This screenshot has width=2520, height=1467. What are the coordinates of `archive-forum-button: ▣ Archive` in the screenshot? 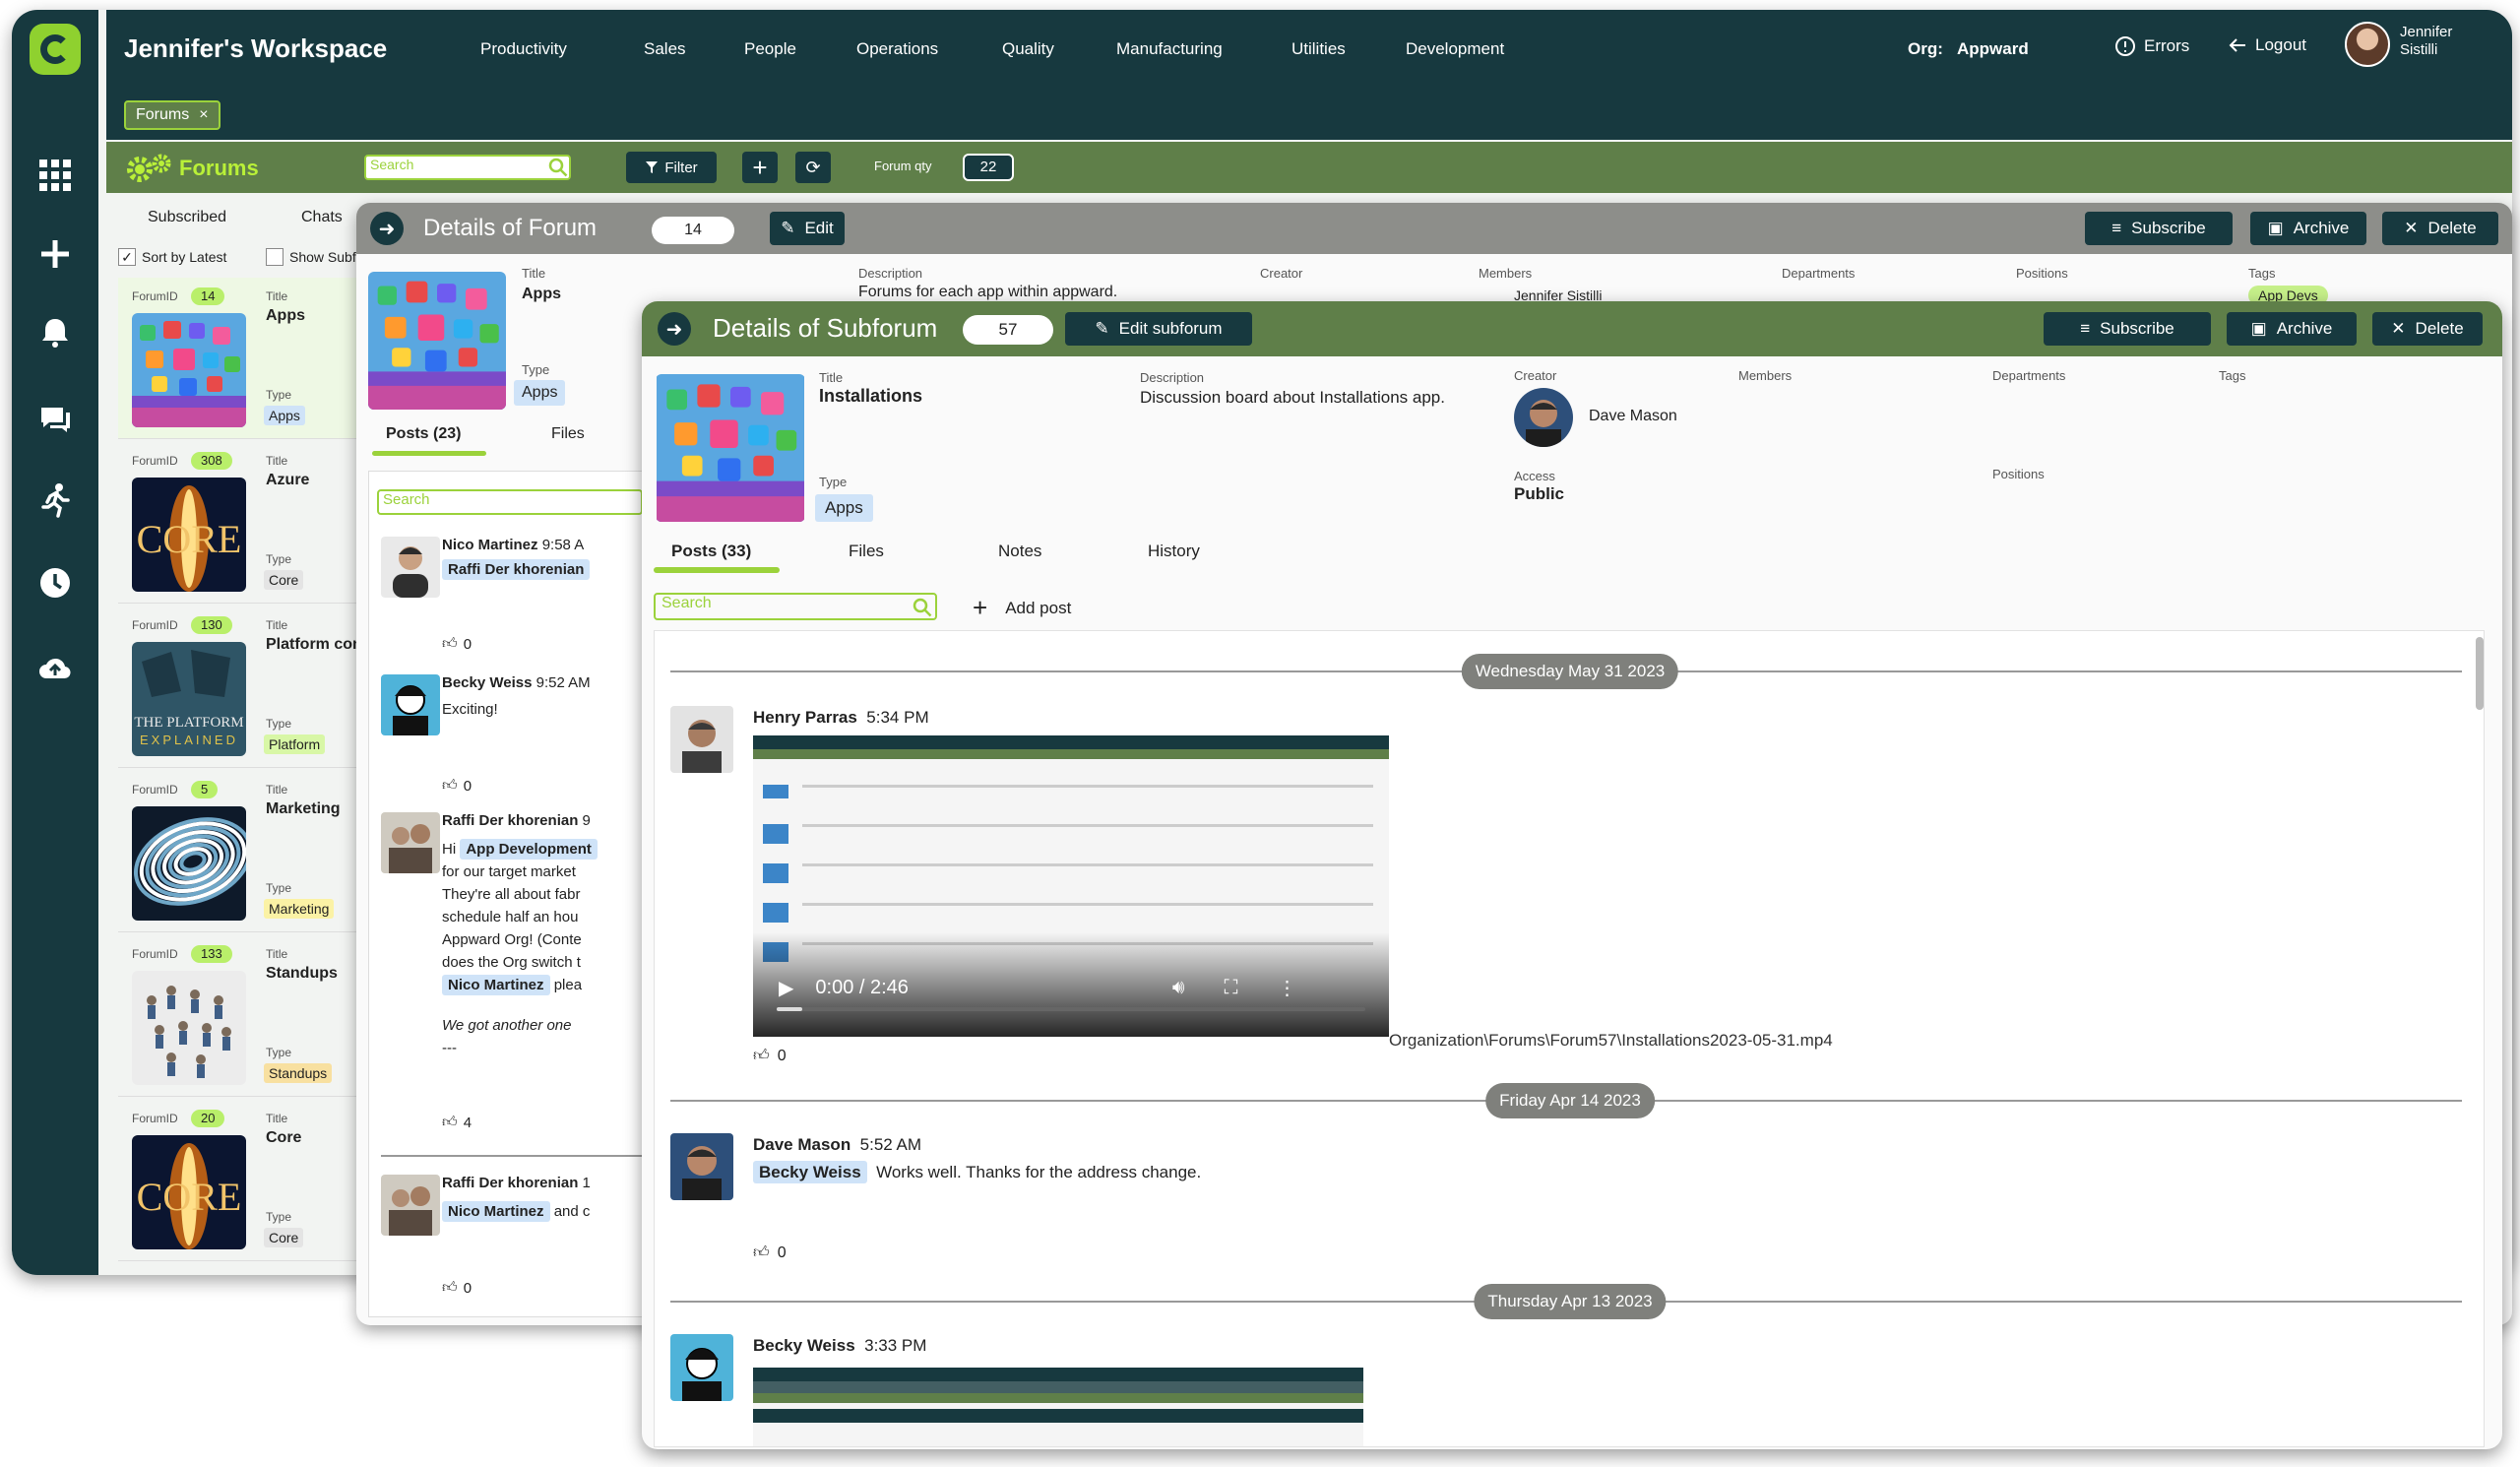 It's located at (2308, 228).